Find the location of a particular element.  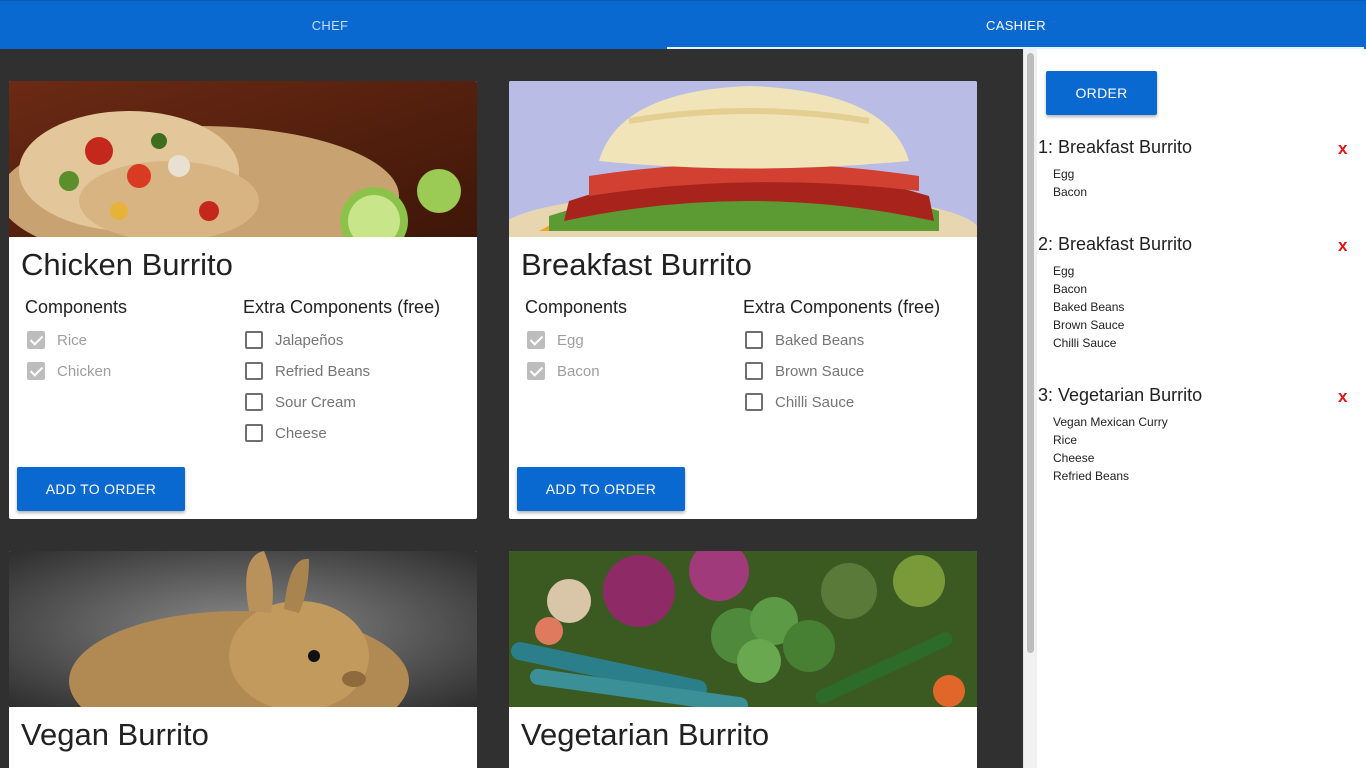

breakfast-sandwich-photo is located at coordinates (743, 159).